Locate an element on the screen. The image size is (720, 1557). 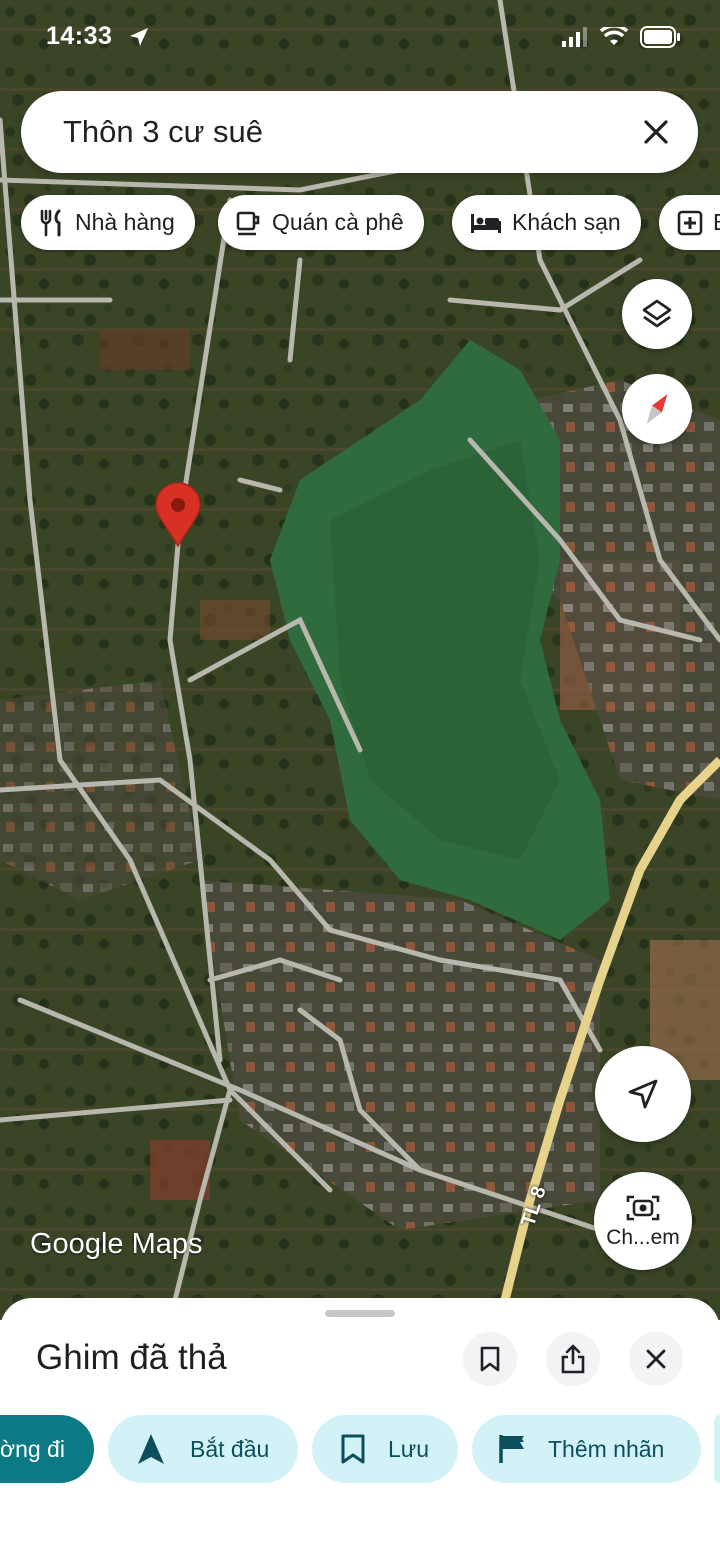
compass-button is located at coordinates (657, 409).